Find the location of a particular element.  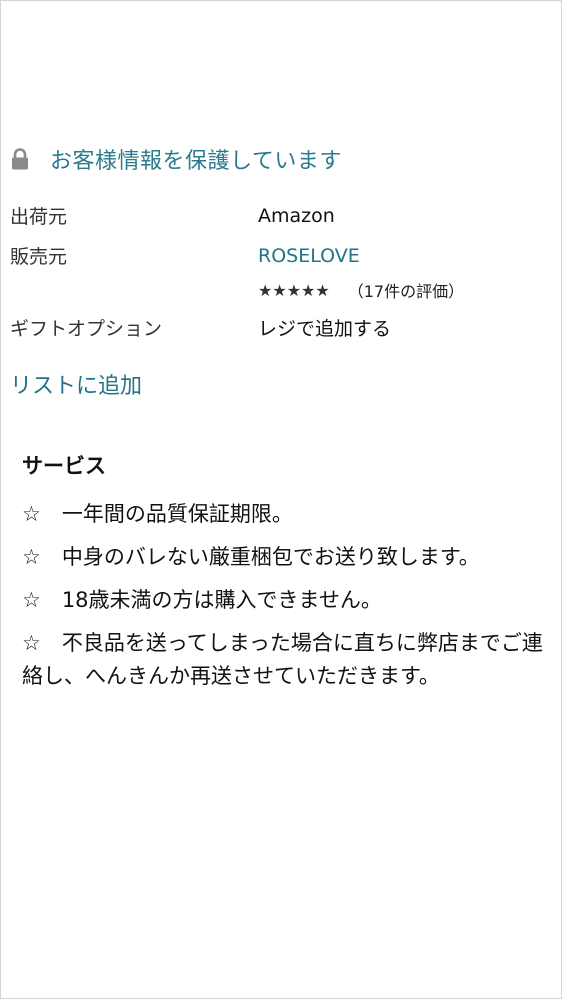

service-item: ☆ 中身のバレない厳重梱包でお送り致します。 is located at coordinates (251, 557).